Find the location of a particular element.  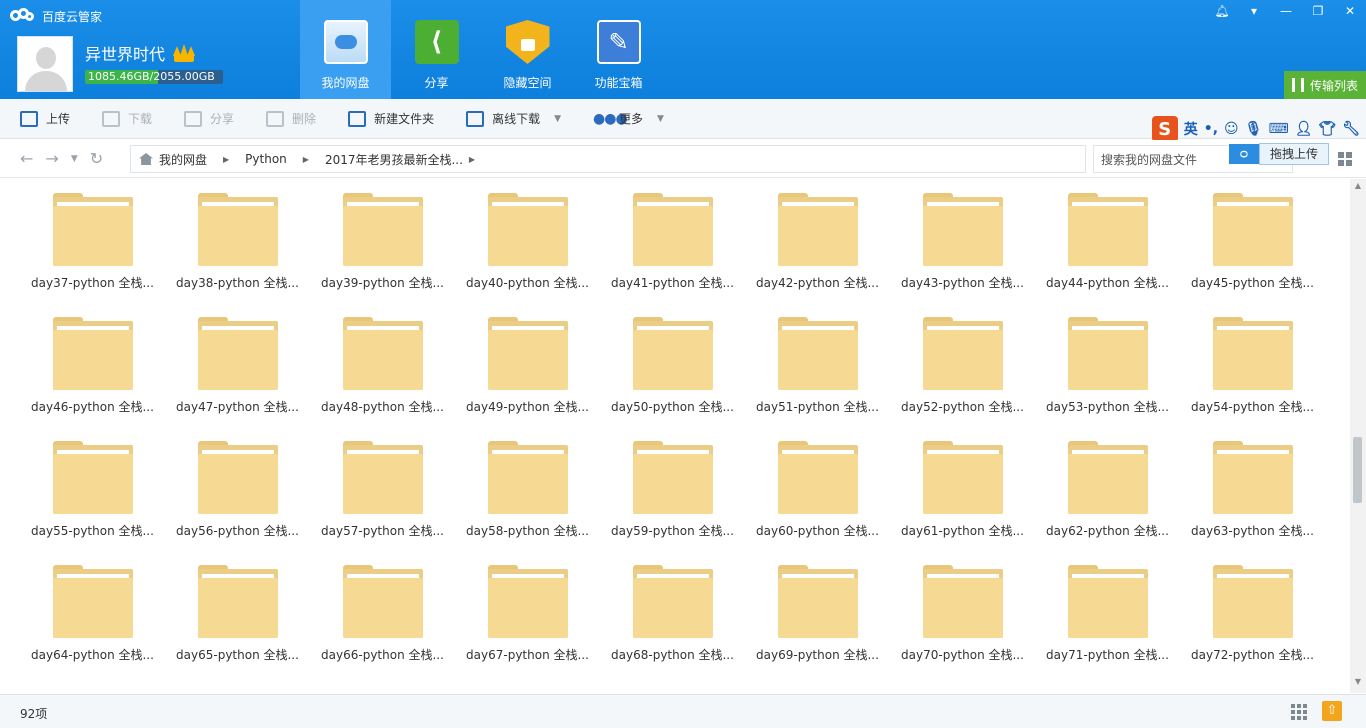

microphone-icon: 🎙︎ is located at coordinates (1254, 129).